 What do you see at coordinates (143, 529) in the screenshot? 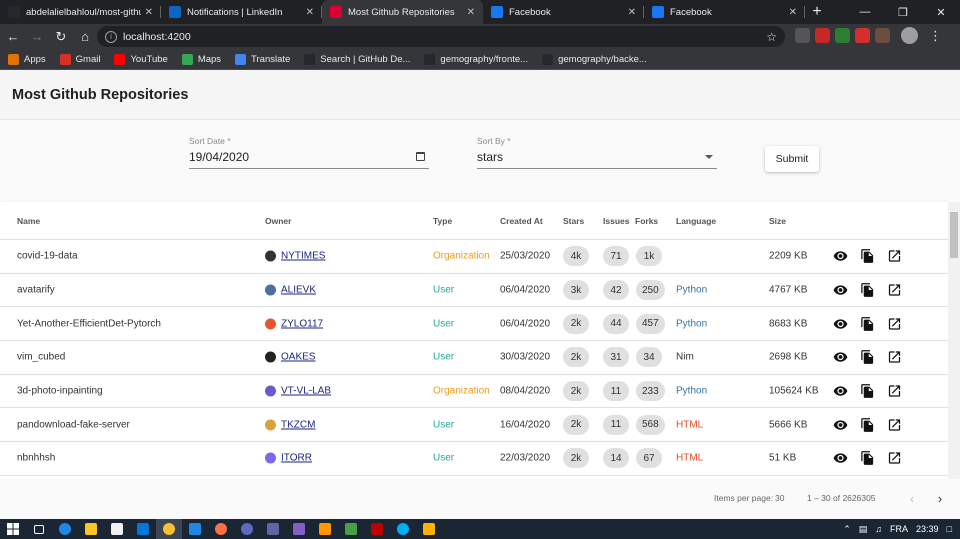
I see `mail-icon` at bounding box center [143, 529].